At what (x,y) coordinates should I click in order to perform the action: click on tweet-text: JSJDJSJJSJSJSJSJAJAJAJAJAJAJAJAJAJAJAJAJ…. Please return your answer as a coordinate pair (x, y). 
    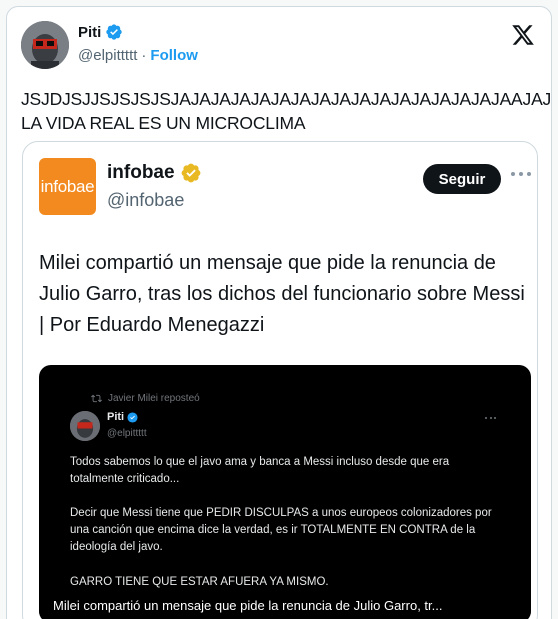
    Looking at the image, I should click on (286, 111).